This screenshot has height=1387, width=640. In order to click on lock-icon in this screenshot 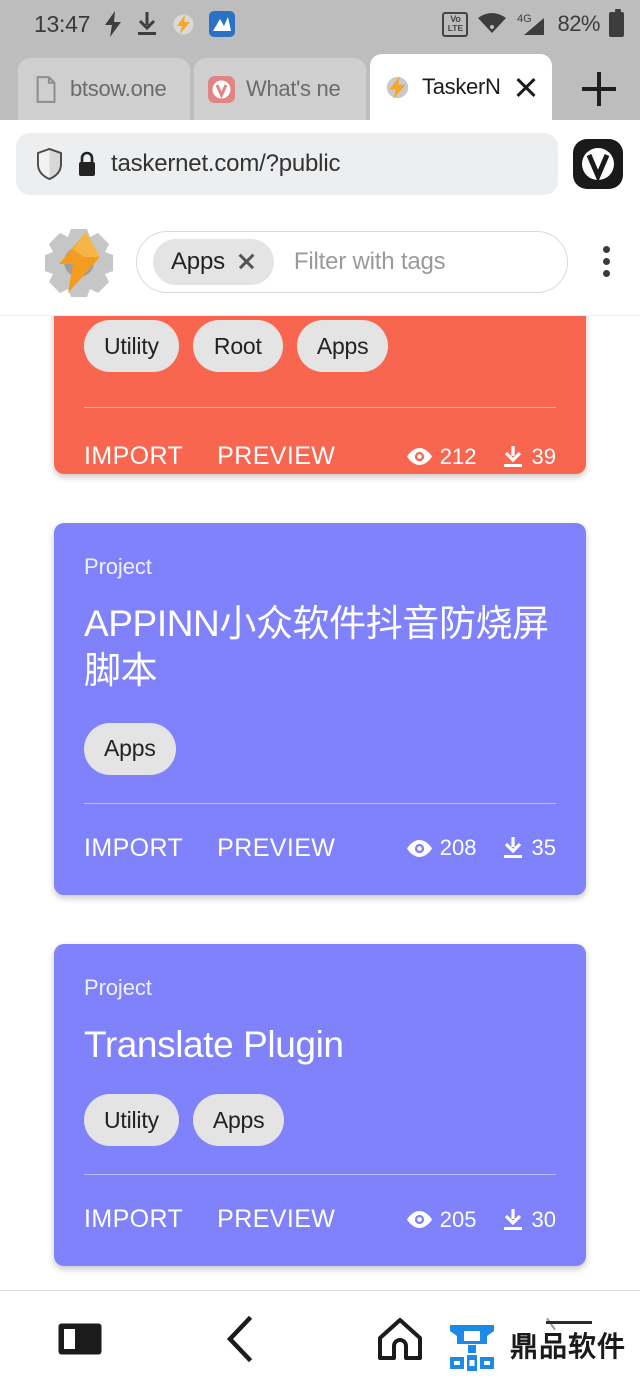, I will do `click(87, 163)`.